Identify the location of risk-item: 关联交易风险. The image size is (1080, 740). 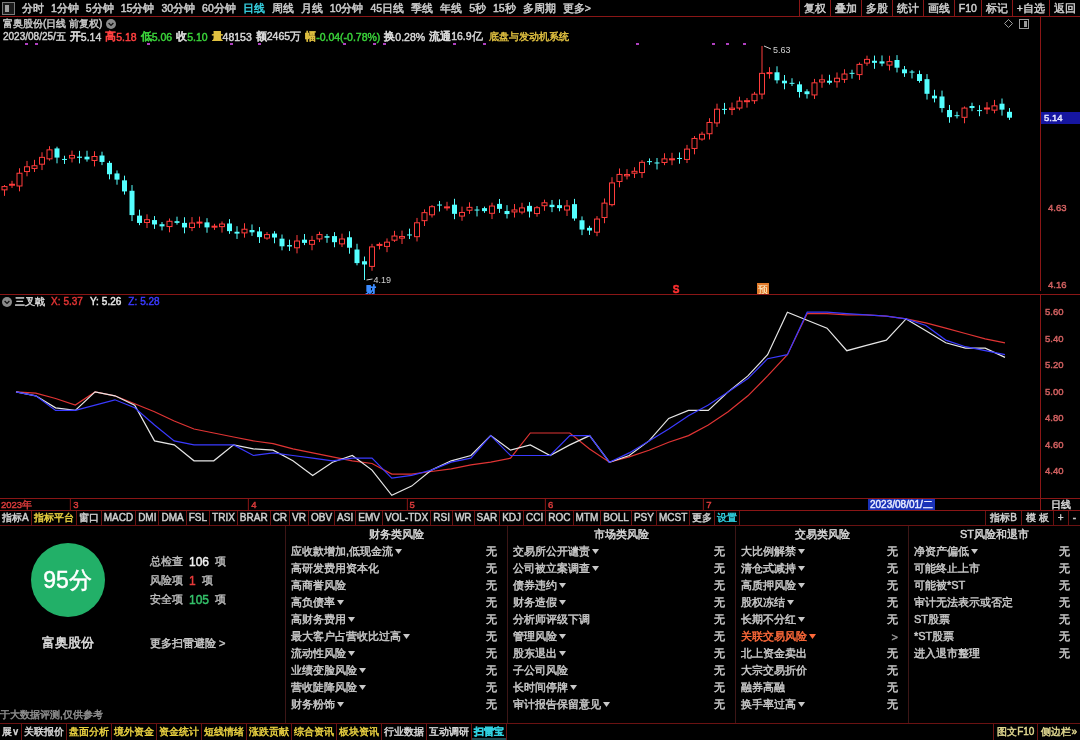
(778, 636).